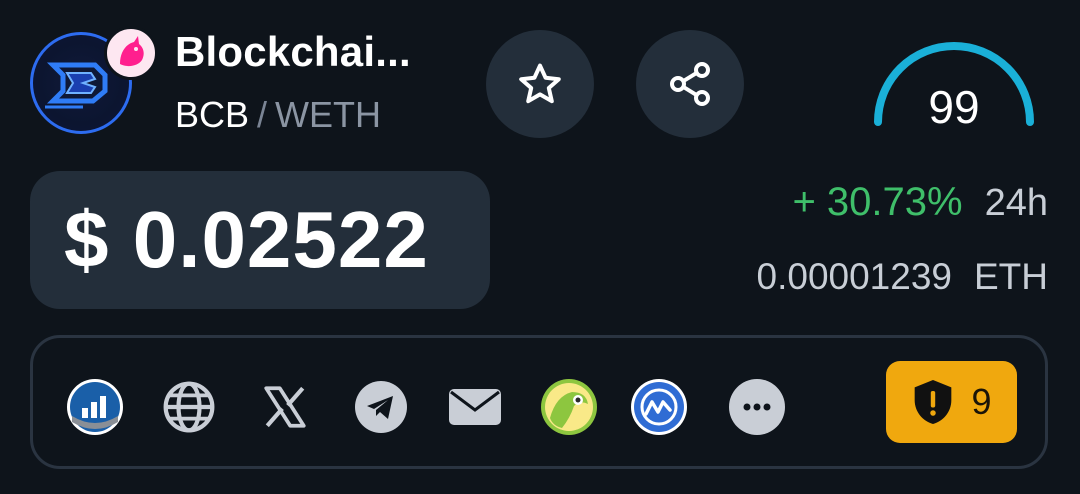 Image resolution: width=1080 pixels, height=494 pixels. I want to click on email-link, so click(475, 407).